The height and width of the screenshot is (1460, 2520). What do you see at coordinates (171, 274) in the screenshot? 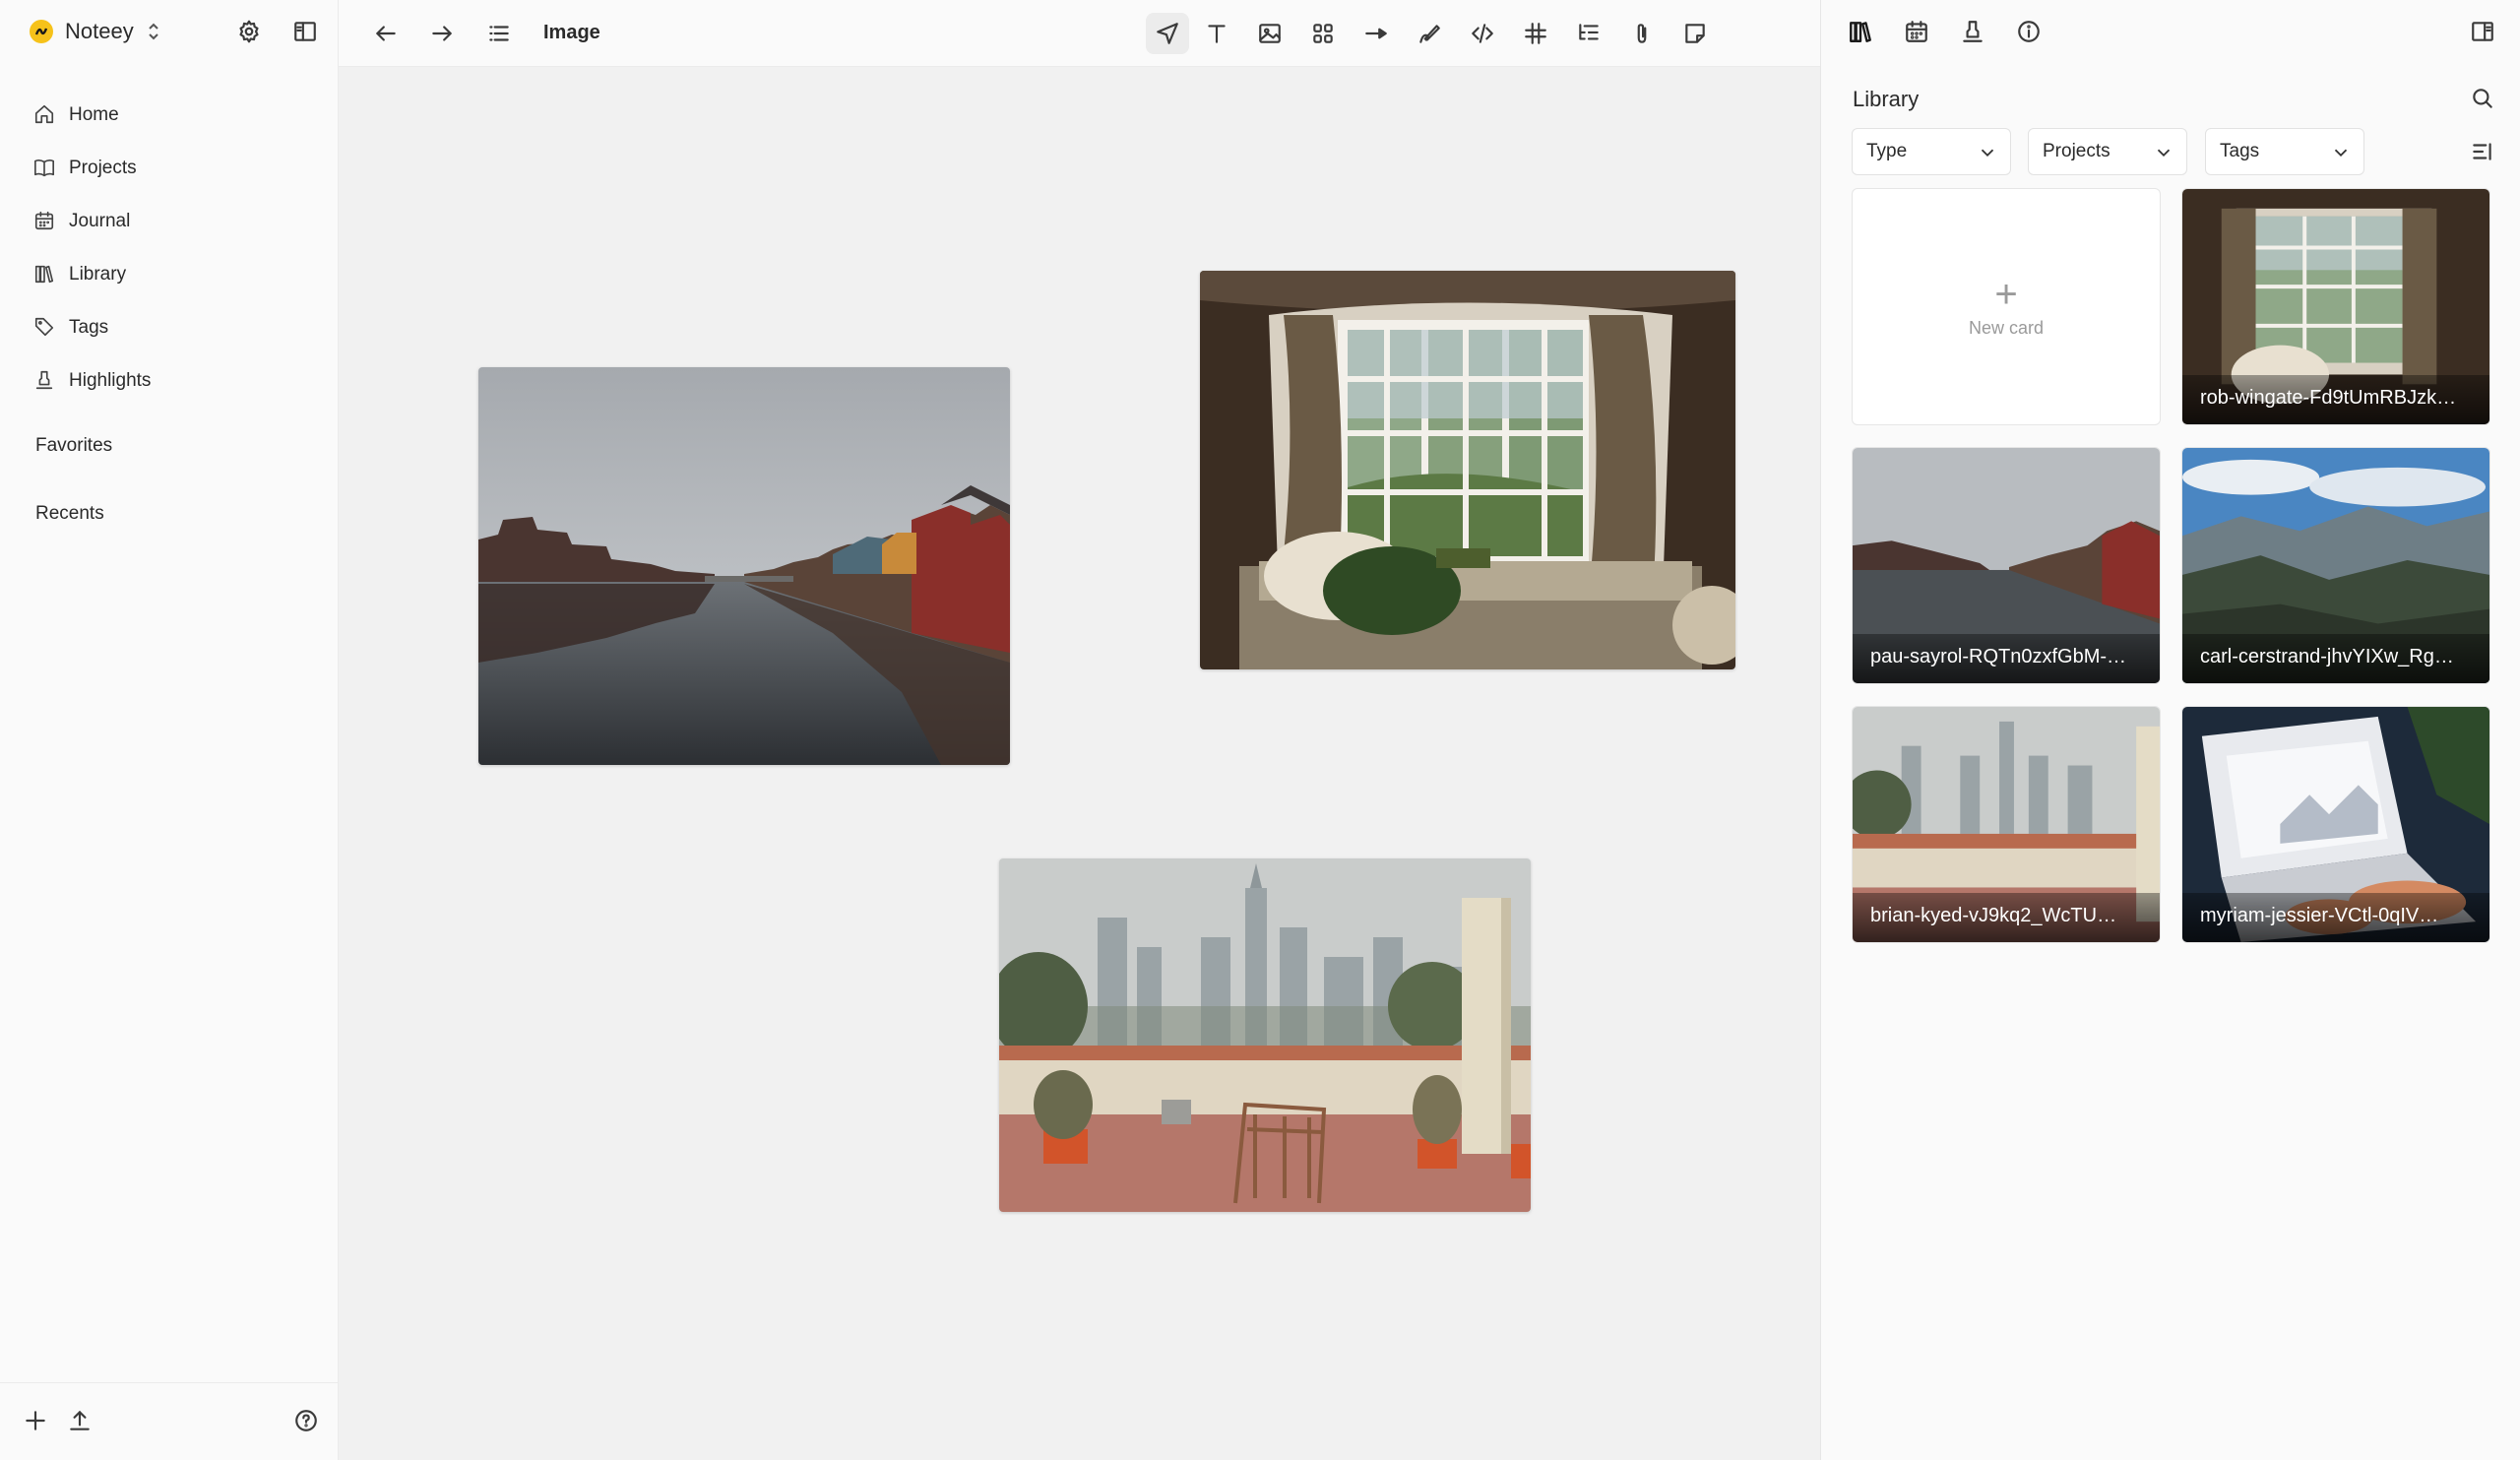
I see `sidebar-item-library: Library` at bounding box center [171, 274].